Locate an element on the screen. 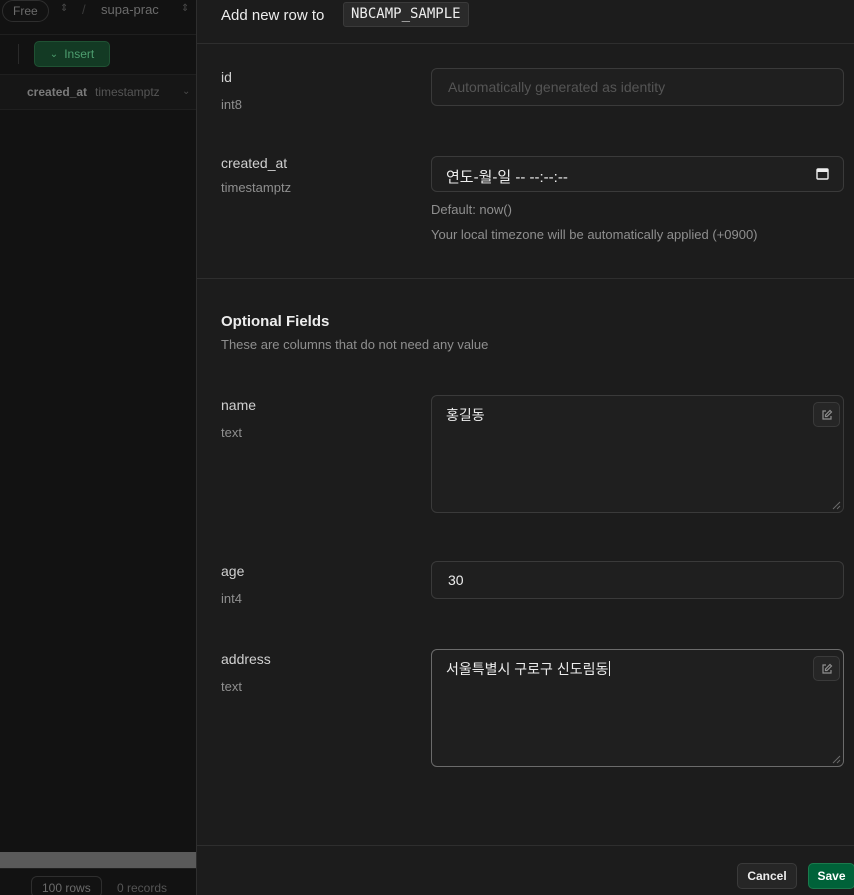 This screenshot has width=854, height=895. field-type-created-at: timestamptz is located at coordinates (256, 187).